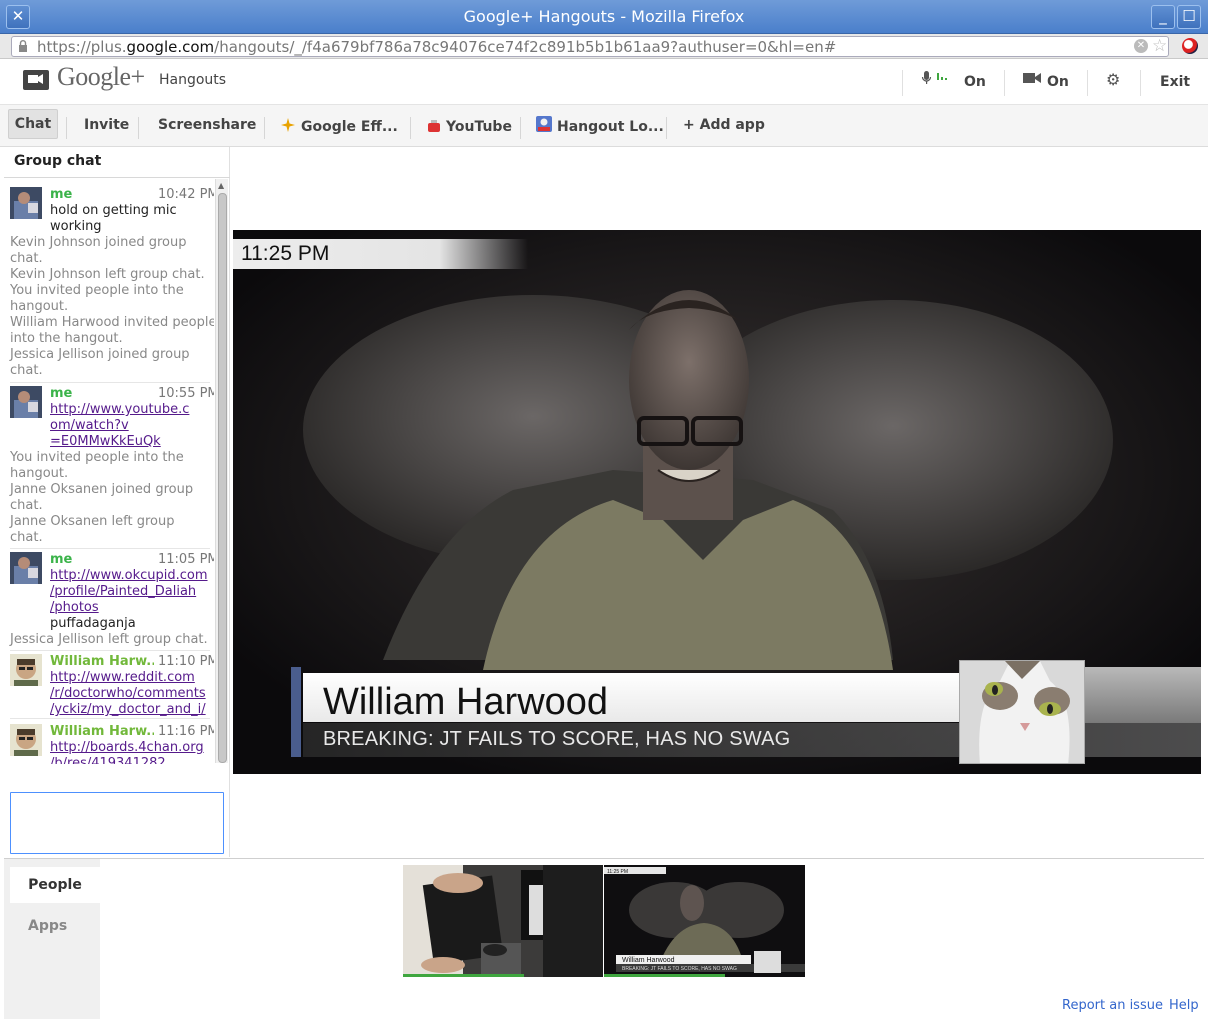  I want to click on clear-url-icon: ✕, so click(1141, 46).